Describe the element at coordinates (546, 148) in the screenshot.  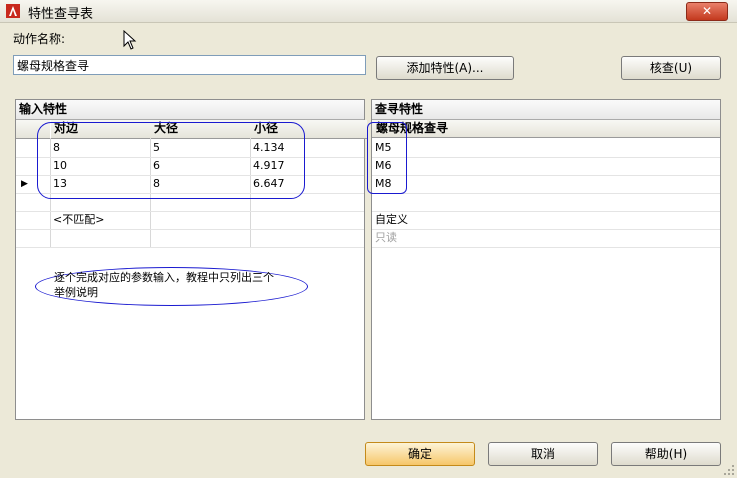
I see `table-row: M5` at that location.